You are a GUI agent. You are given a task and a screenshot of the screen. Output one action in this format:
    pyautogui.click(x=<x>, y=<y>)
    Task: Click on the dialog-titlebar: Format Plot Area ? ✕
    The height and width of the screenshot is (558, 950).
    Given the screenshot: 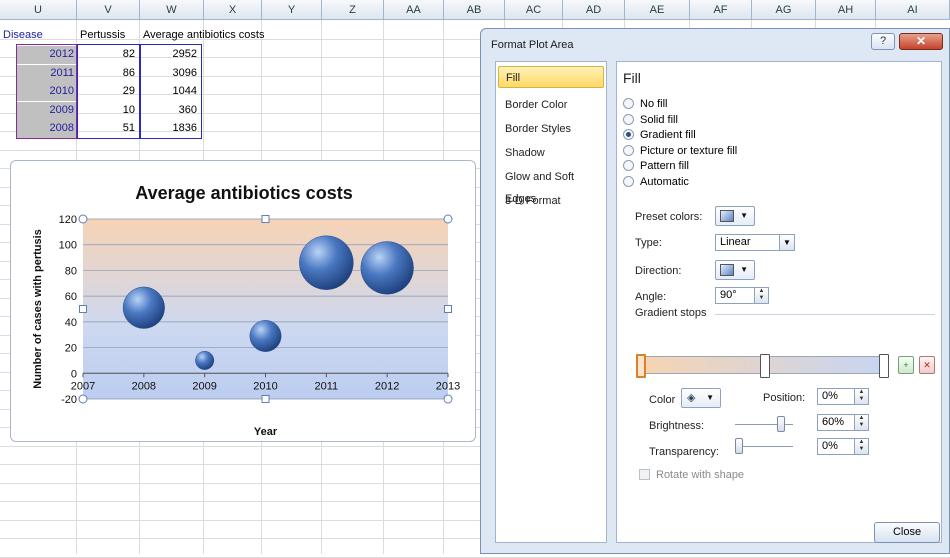 What is the action you would take?
    pyautogui.click(x=715, y=44)
    